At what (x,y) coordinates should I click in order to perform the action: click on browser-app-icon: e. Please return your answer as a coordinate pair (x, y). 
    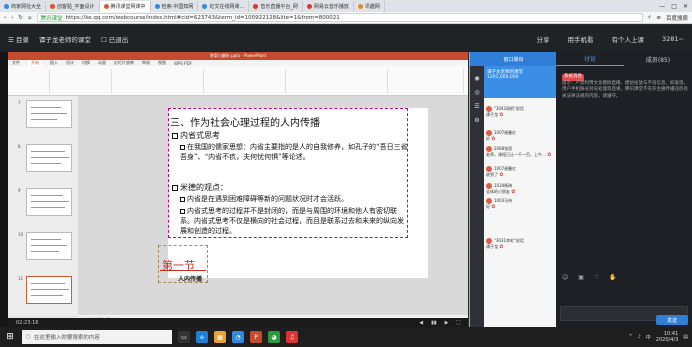
    Looking at the image, I should click on (202, 337).